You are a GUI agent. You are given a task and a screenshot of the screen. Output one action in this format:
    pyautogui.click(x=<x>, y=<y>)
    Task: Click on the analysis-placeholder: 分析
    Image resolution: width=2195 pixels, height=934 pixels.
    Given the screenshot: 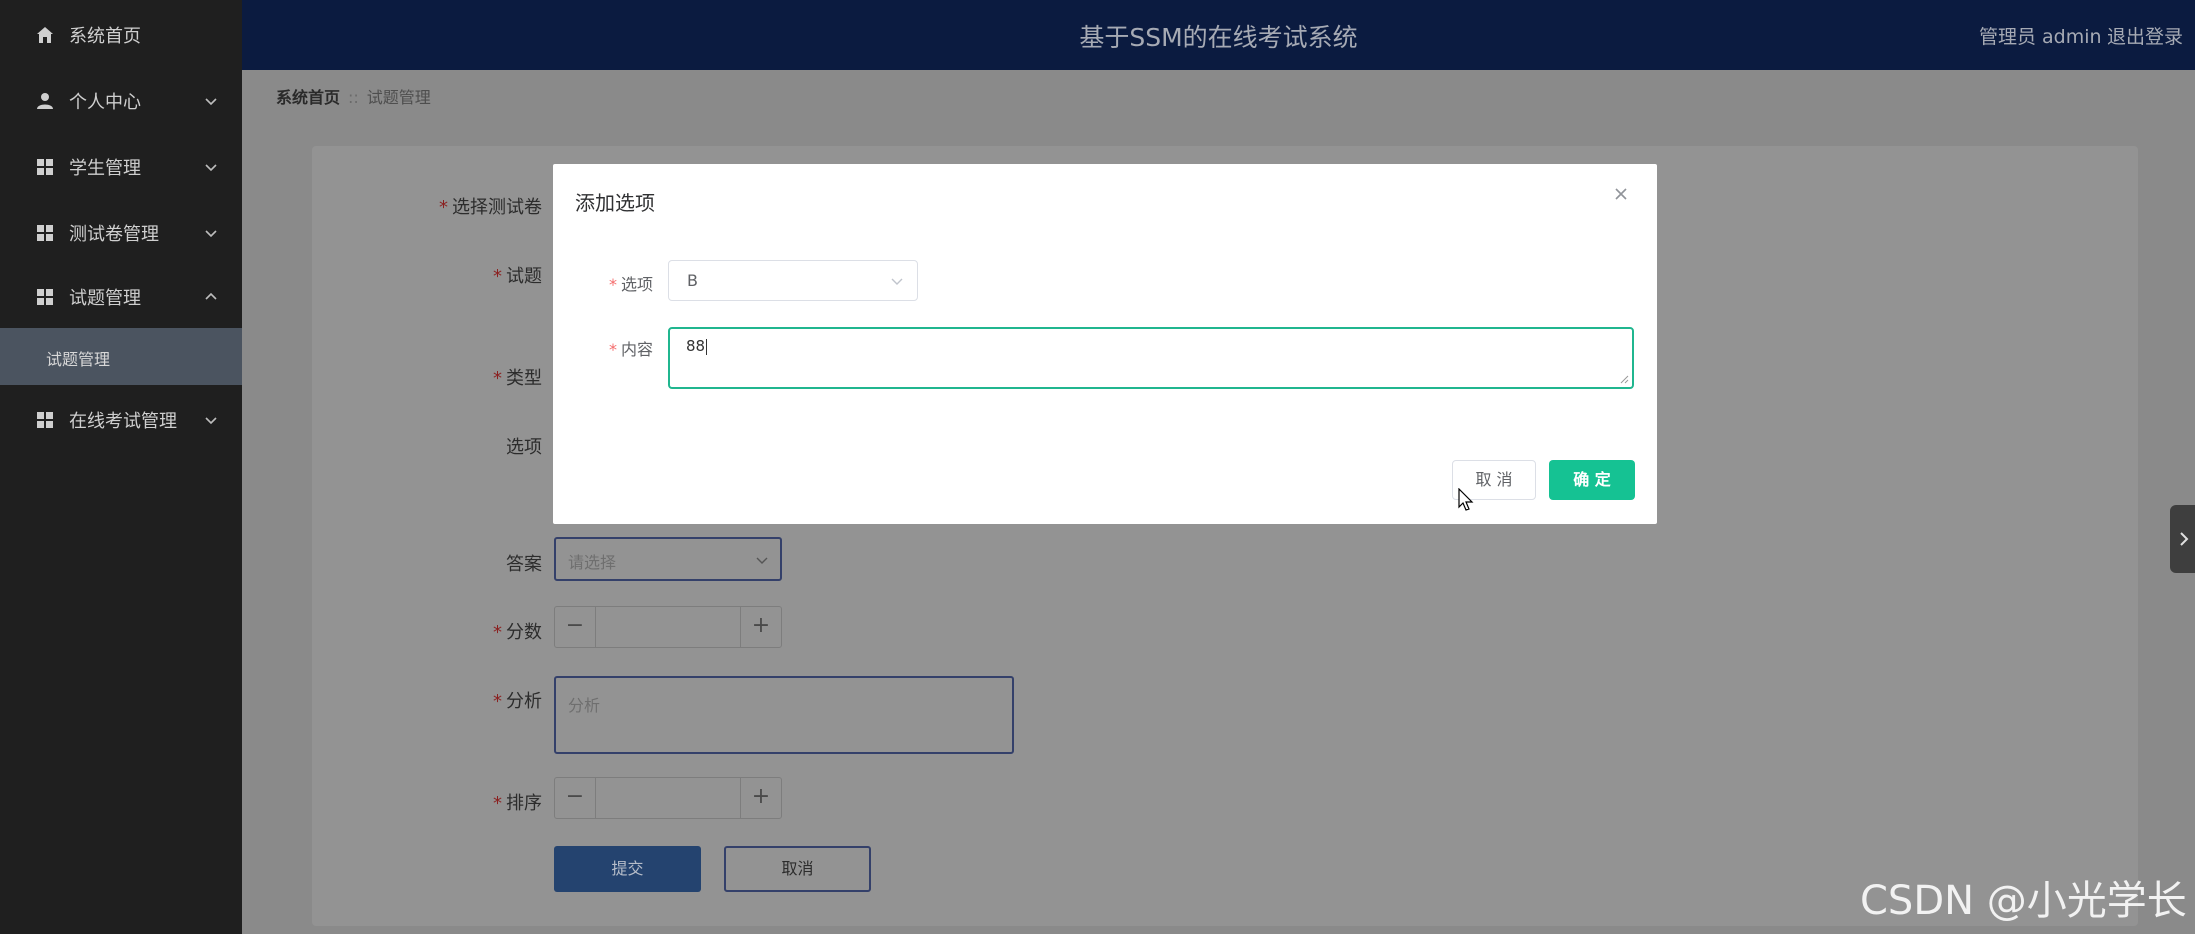 What is the action you would take?
    pyautogui.click(x=584, y=705)
    